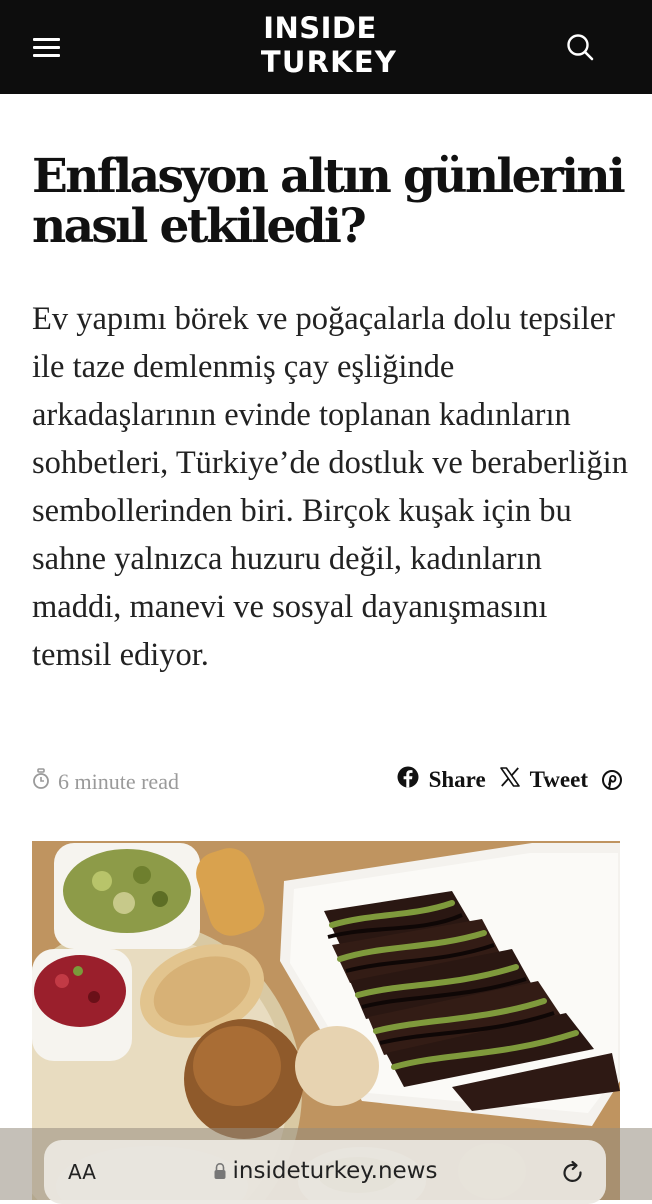 The height and width of the screenshot is (1204, 652). I want to click on x-twitter-icon, so click(514, 780).